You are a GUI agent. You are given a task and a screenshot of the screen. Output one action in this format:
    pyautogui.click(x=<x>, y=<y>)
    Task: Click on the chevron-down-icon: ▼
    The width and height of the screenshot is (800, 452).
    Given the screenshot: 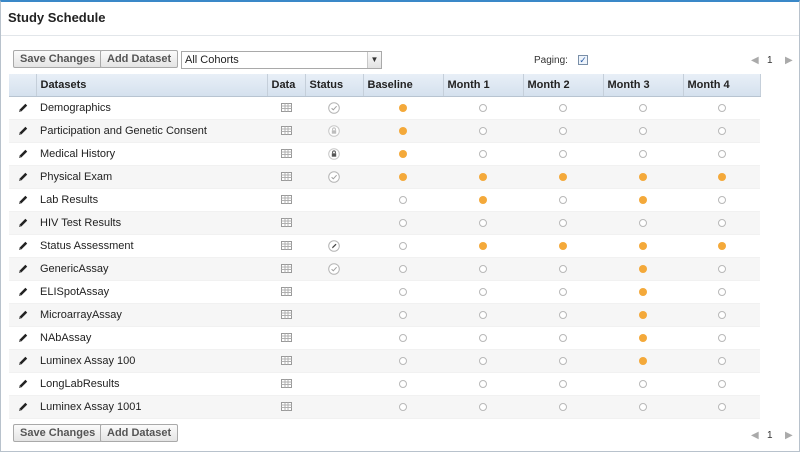 What is the action you would take?
    pyautogui.click(x=374, y=60)
    